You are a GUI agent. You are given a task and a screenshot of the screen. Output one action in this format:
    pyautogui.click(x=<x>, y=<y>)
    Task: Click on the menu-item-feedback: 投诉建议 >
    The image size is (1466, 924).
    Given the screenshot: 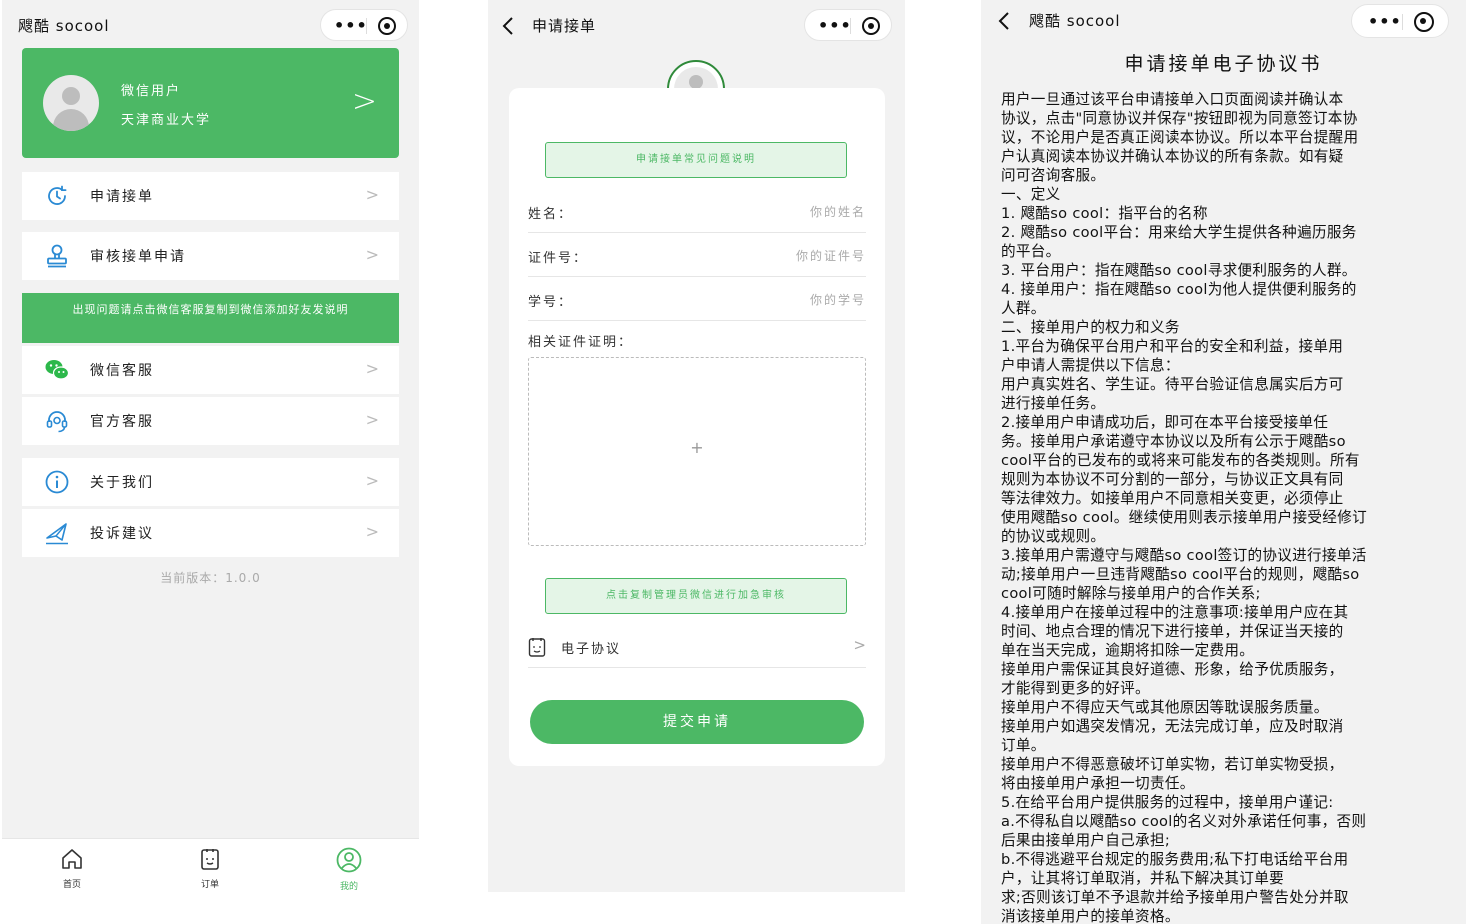 What is the action you would take?
    pyautogui.click(x=210, y=533)
    